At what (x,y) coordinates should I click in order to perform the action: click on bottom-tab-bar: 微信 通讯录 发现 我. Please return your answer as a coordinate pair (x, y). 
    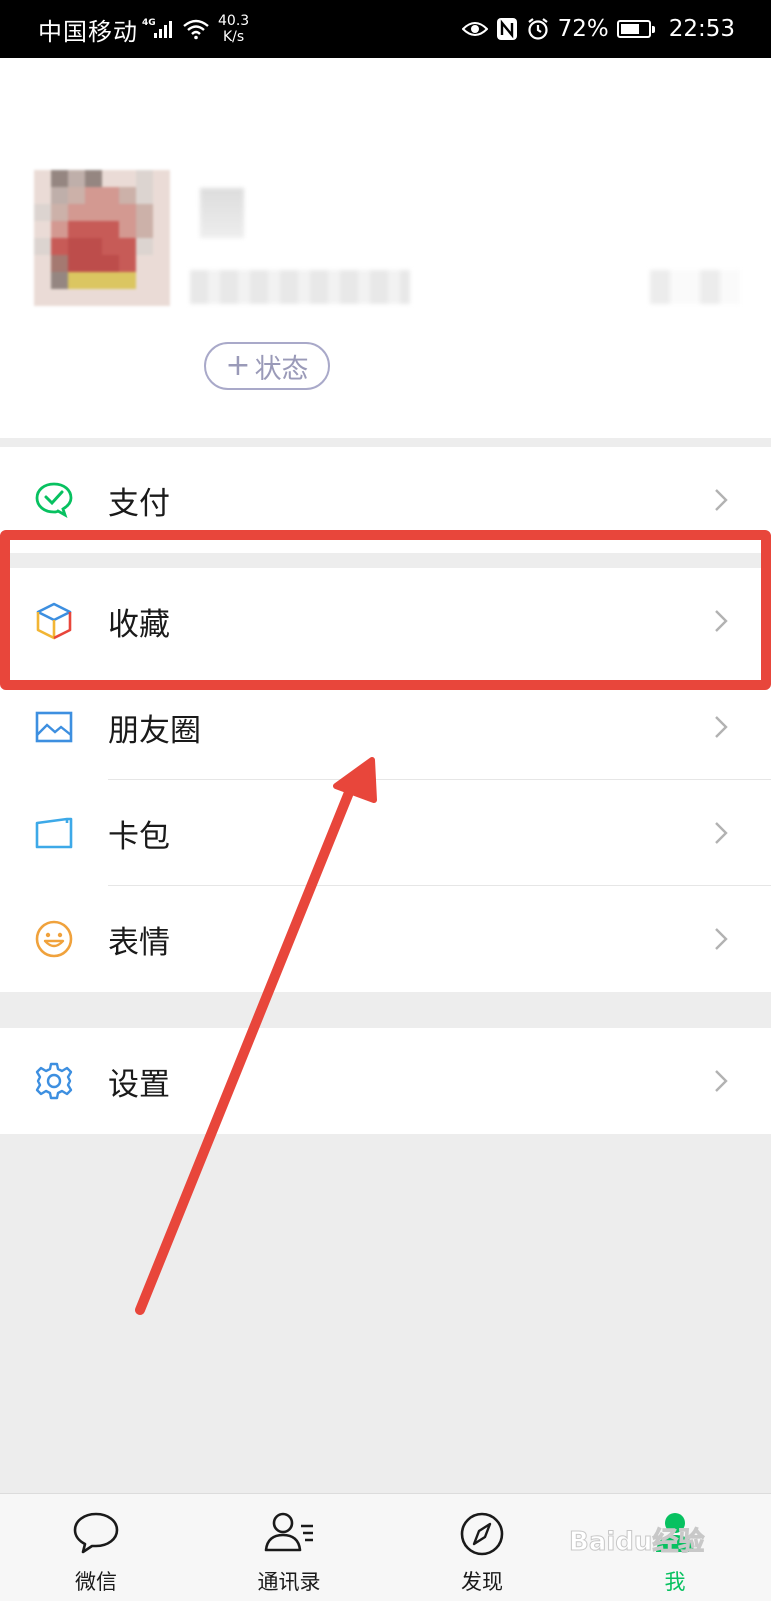
    Looking at the image, I should click on (385, 1547).